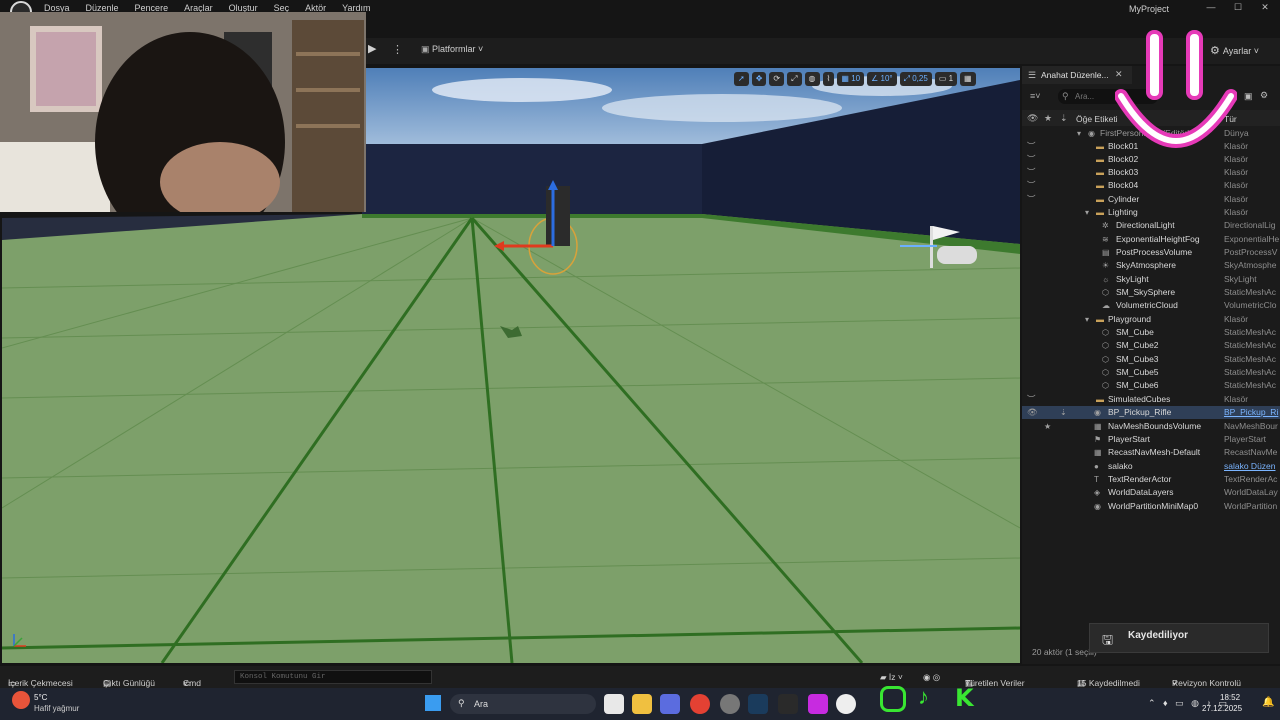 This screenshot has height=720, width=1280. I want to click on grid-snap-value: 10, so click(856, 78).